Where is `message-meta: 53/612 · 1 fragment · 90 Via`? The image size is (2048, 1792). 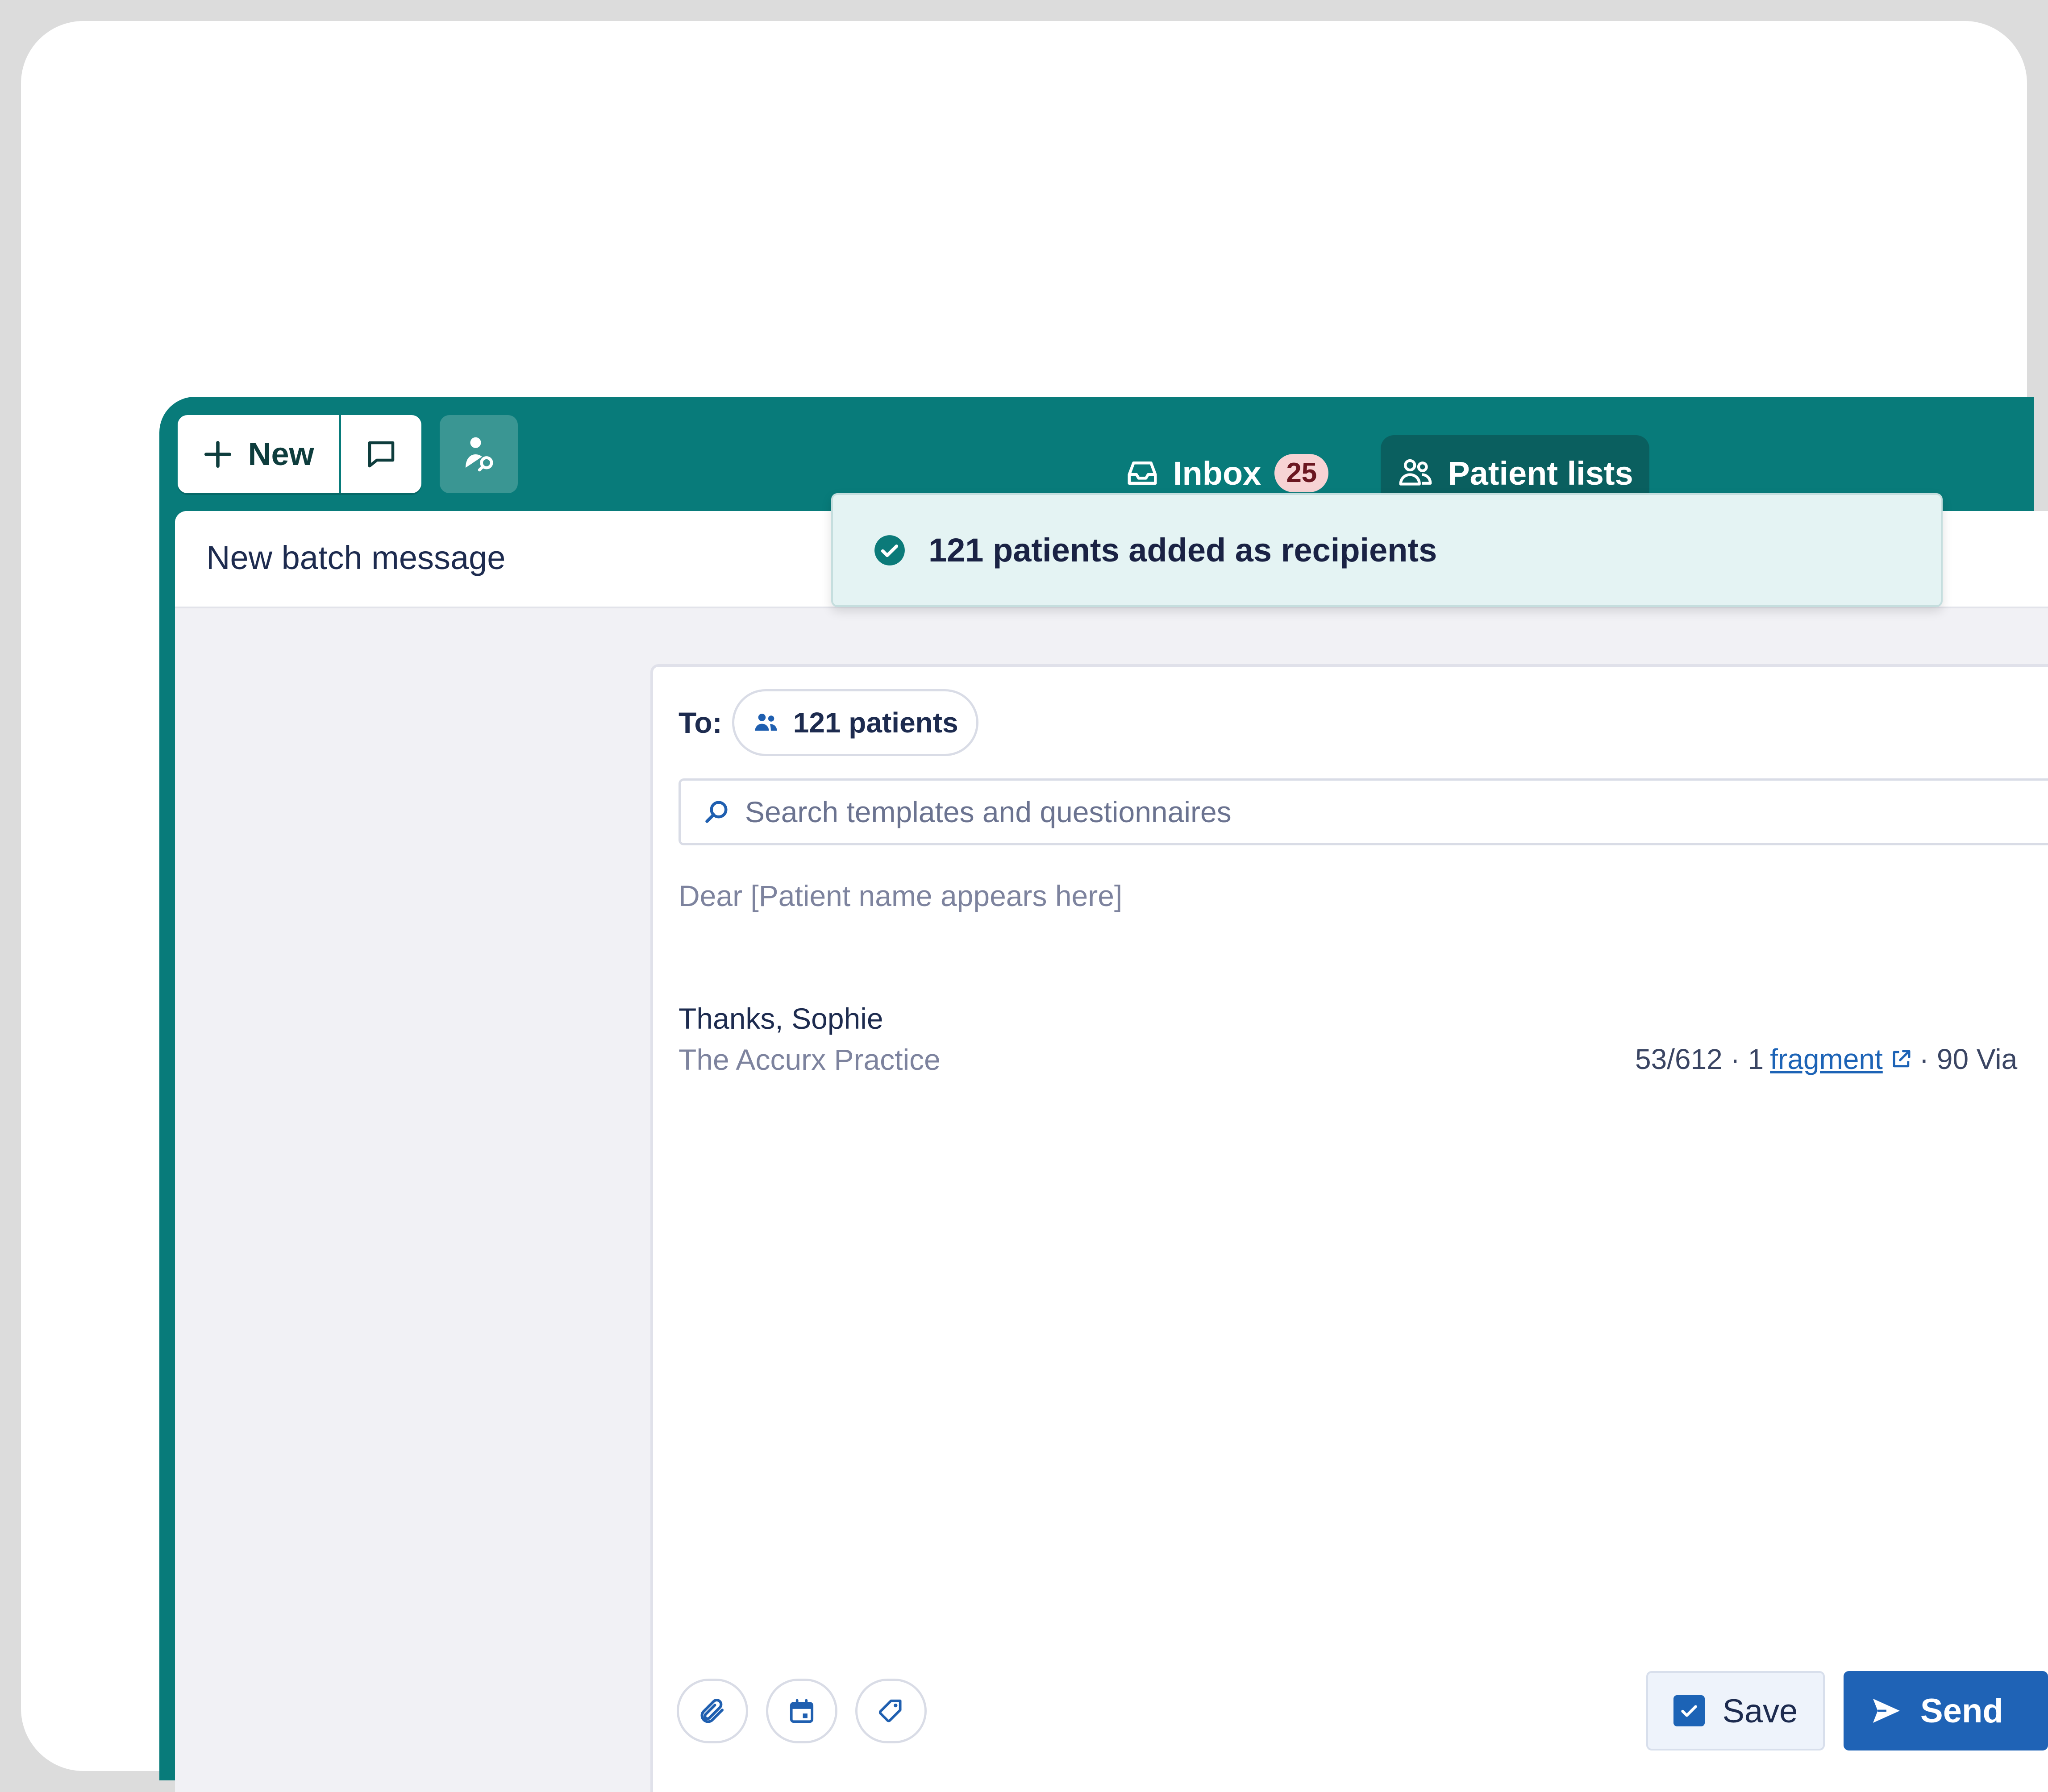 message-meta: 53/612 · 1 fragment · 90 Via is located at coordinates (1836, 1059).